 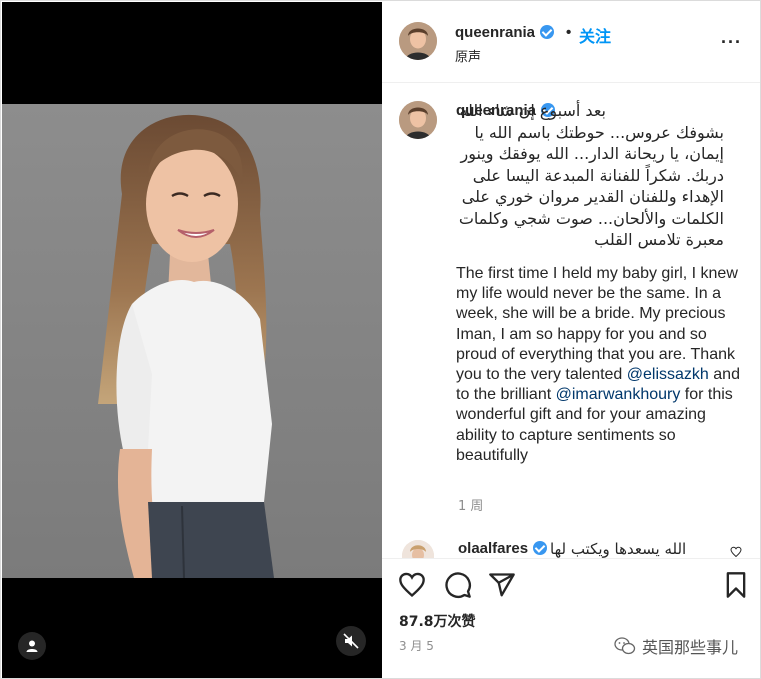 I want to click on bookmark-icon, so click(x=736, y=585).